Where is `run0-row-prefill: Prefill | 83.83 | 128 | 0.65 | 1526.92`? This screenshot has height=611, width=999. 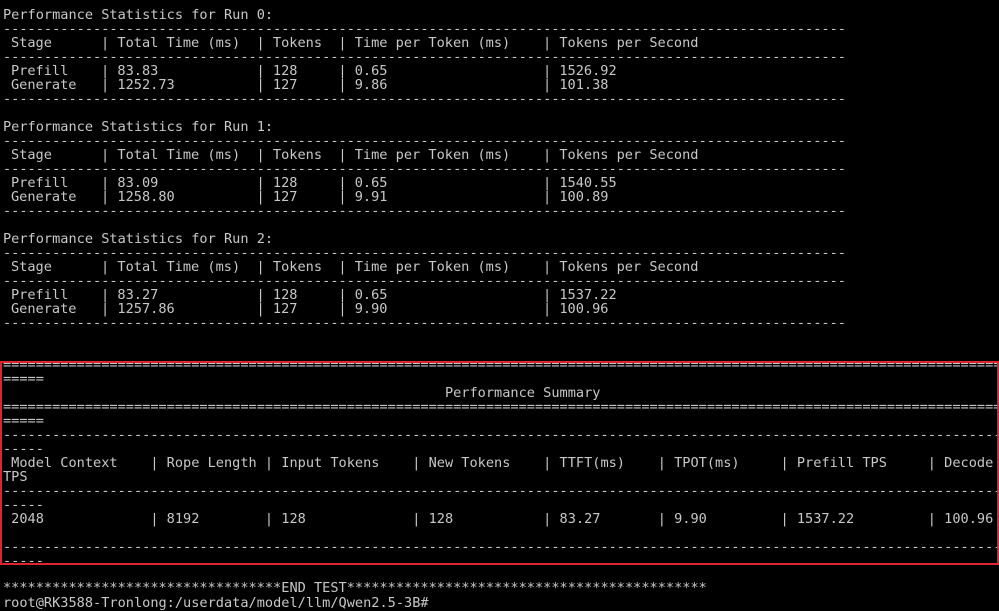 run0-row-prefill: Prefill | 83.83 | 128 | 0.65 | 1526.92 is located at coordinates (314, 71).